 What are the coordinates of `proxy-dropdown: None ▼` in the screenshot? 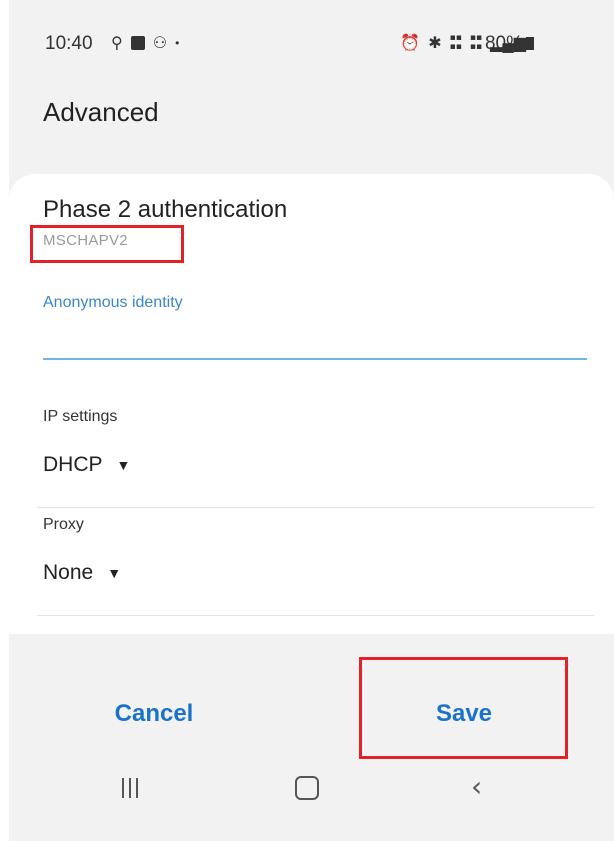 It's located at (82, 573).